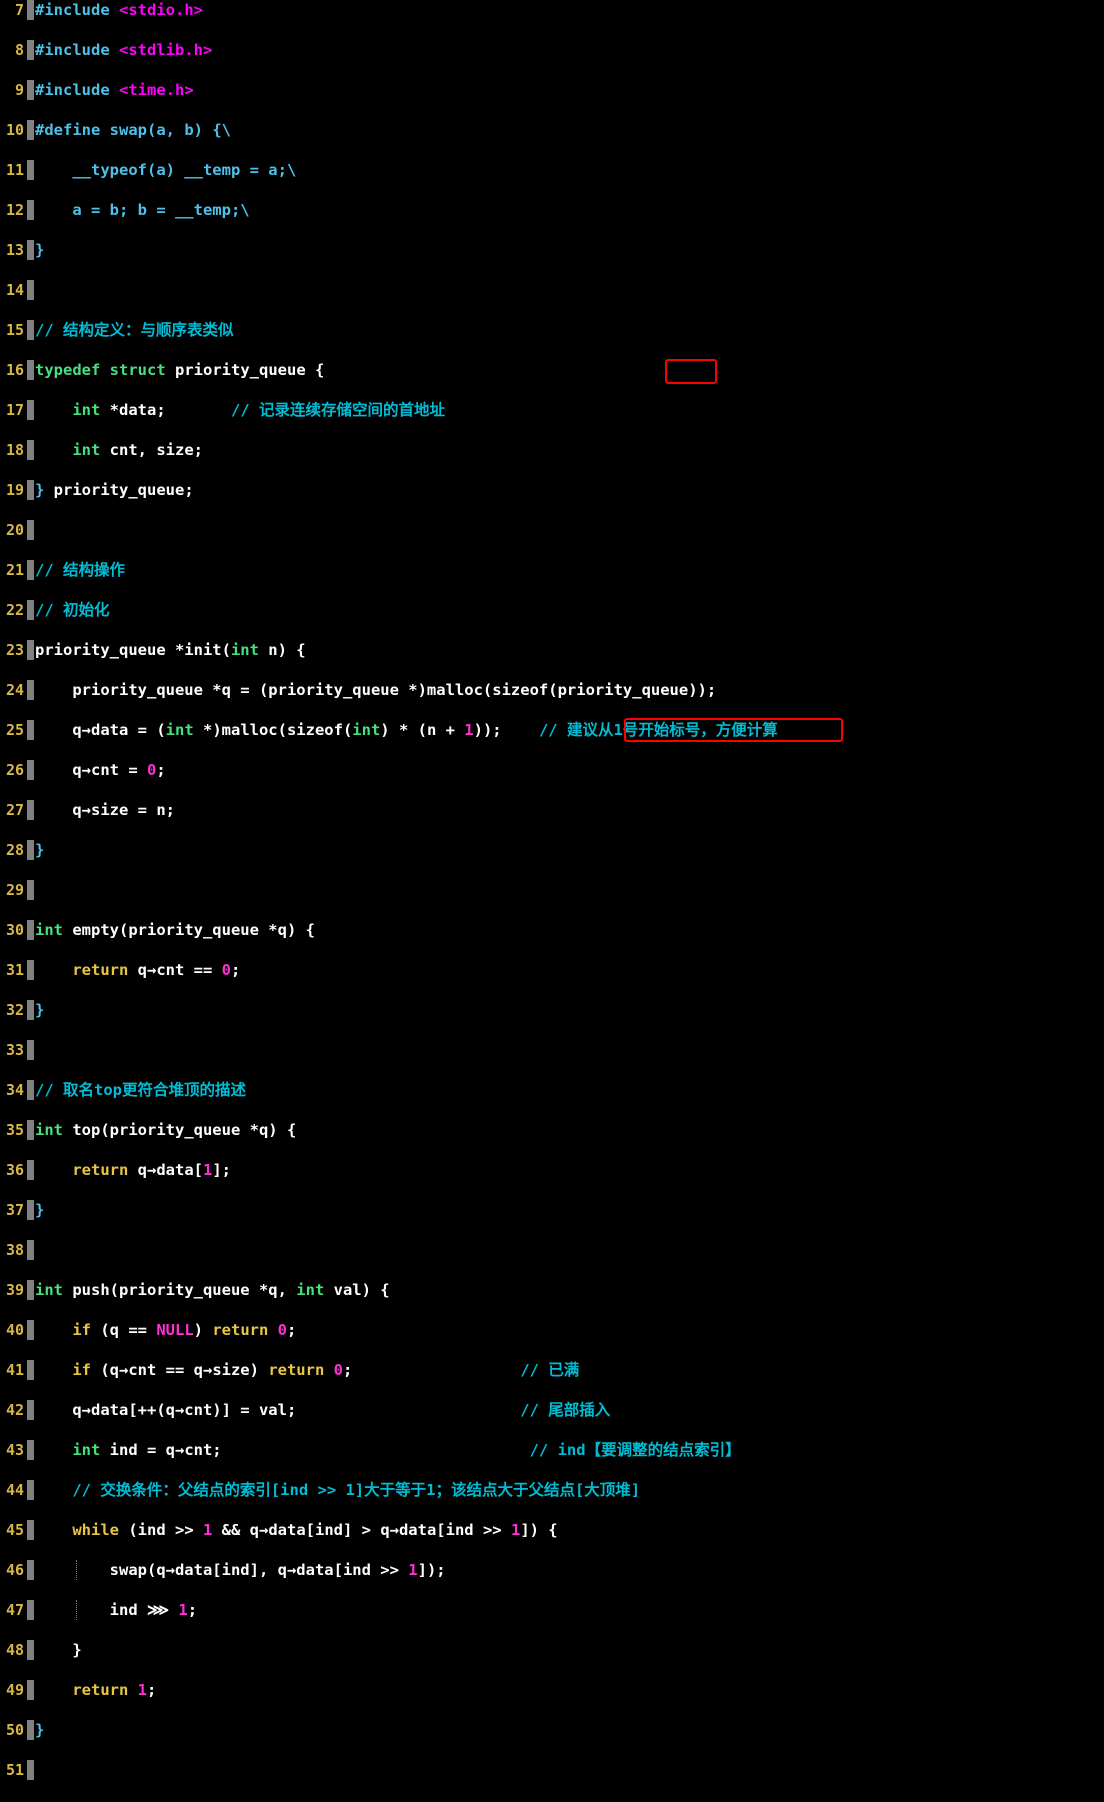 The image size is (1104, 1802). I want to click on code-line: 21 // 结构操作, so click(552, 570).